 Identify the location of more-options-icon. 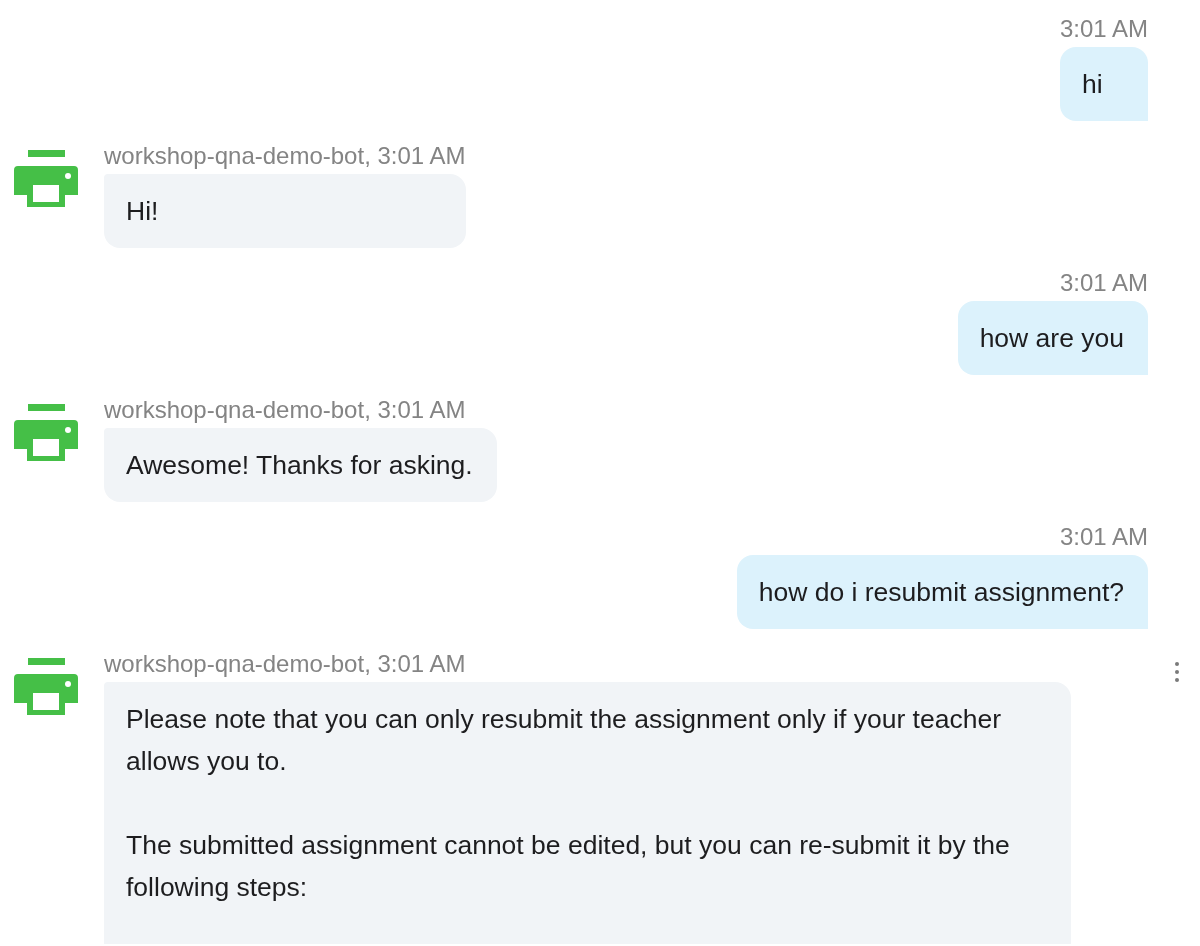
(1177, 672).